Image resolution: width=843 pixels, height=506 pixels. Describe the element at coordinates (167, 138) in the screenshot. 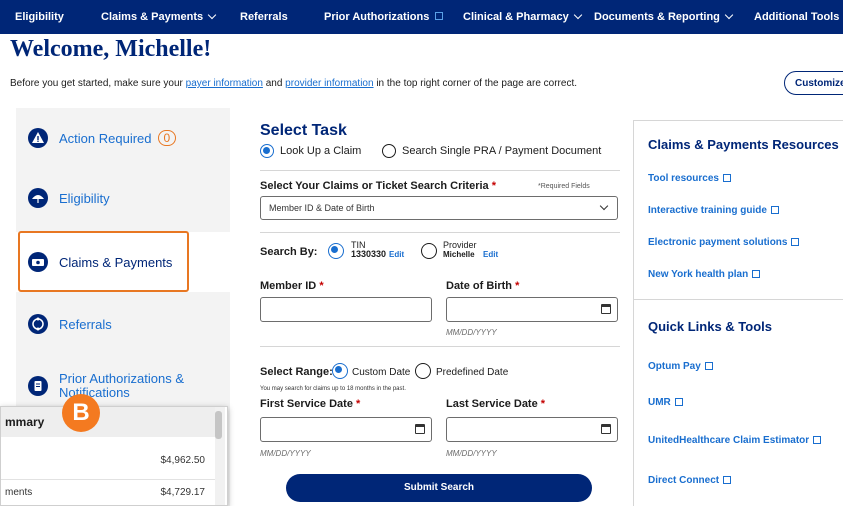

I see `action-count-badge: 0` at that location.